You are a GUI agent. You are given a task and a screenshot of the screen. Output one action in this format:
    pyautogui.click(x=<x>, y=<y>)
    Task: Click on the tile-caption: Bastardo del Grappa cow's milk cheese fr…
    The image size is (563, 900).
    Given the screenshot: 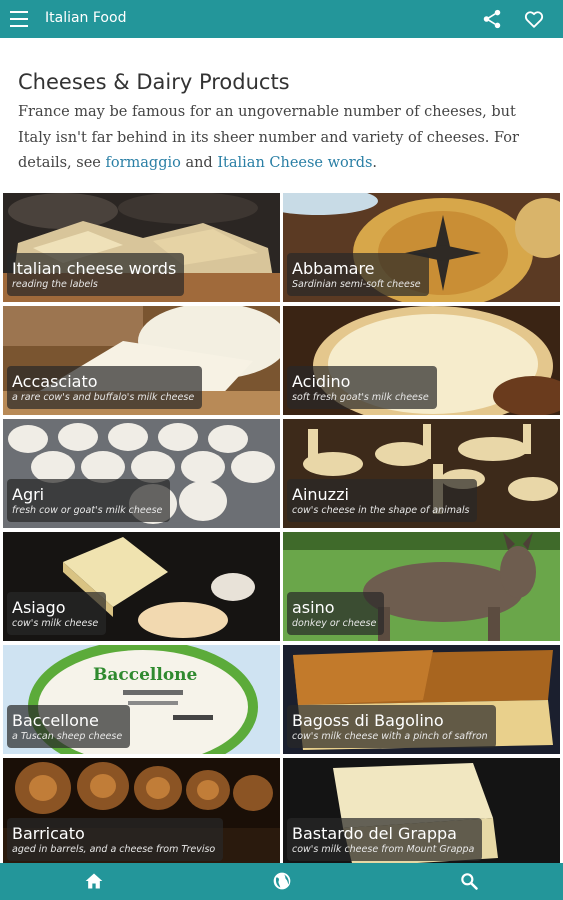 What is the action you would take?
    pyautogui.click(x=385, y=839)
    